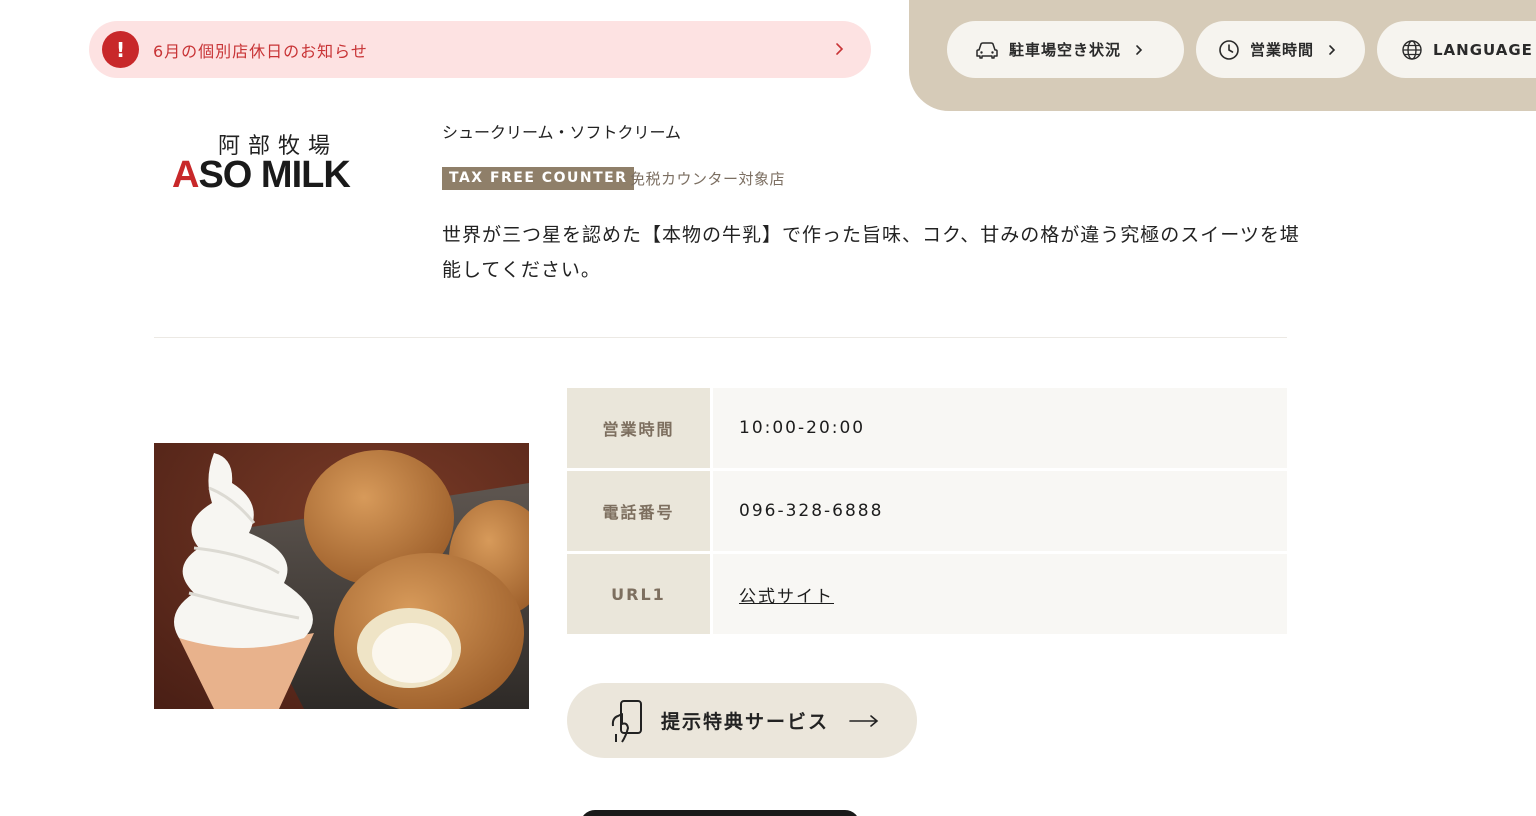  I want to click on product-photo, so click(341, 576).